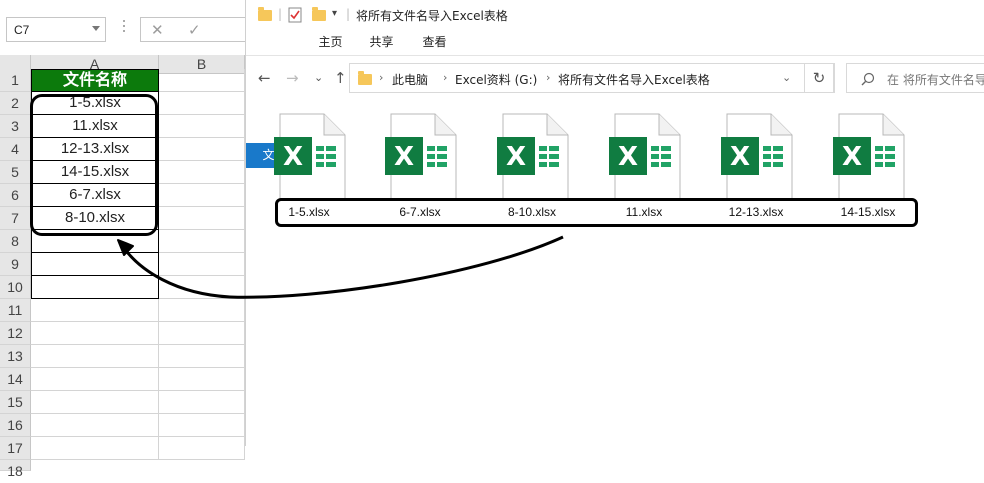  Describe the element at coordinates (15, 126) in the screenshot. I see `row-header: 3` at that location.